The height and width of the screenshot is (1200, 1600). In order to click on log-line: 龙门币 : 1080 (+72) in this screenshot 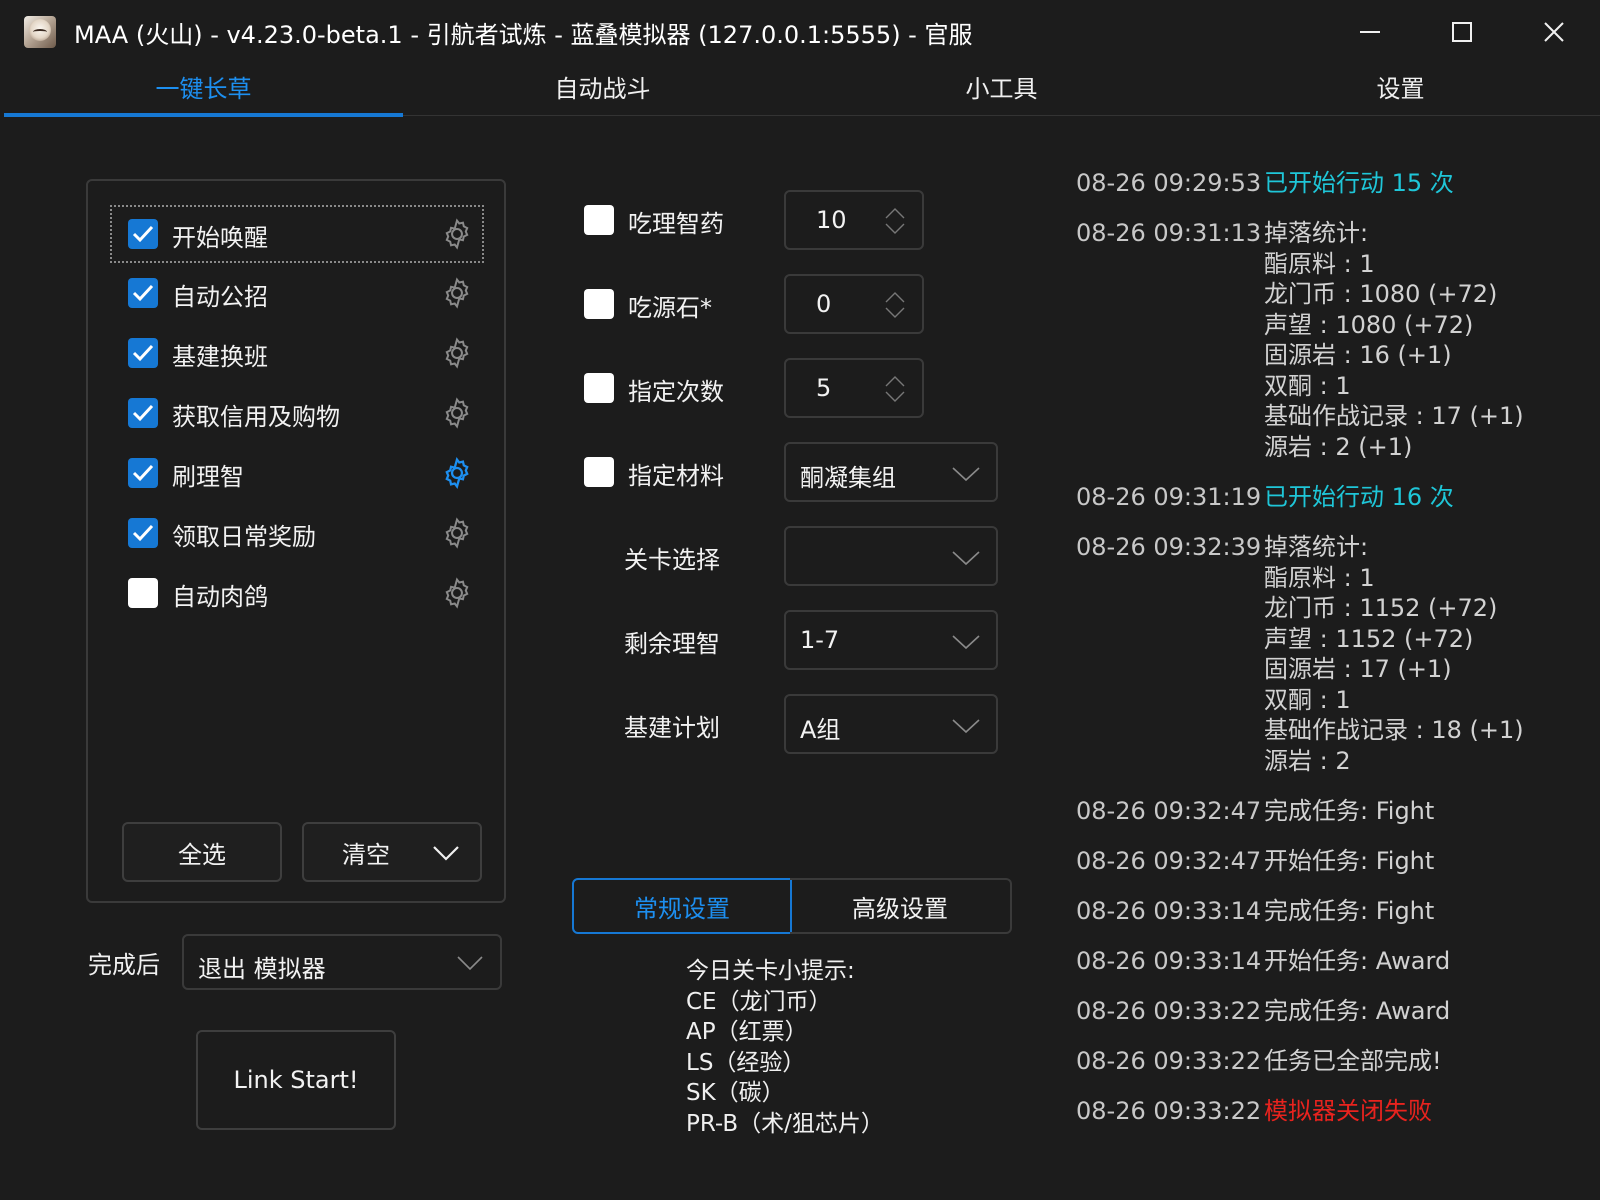, I will do `click(1381, 294)`.